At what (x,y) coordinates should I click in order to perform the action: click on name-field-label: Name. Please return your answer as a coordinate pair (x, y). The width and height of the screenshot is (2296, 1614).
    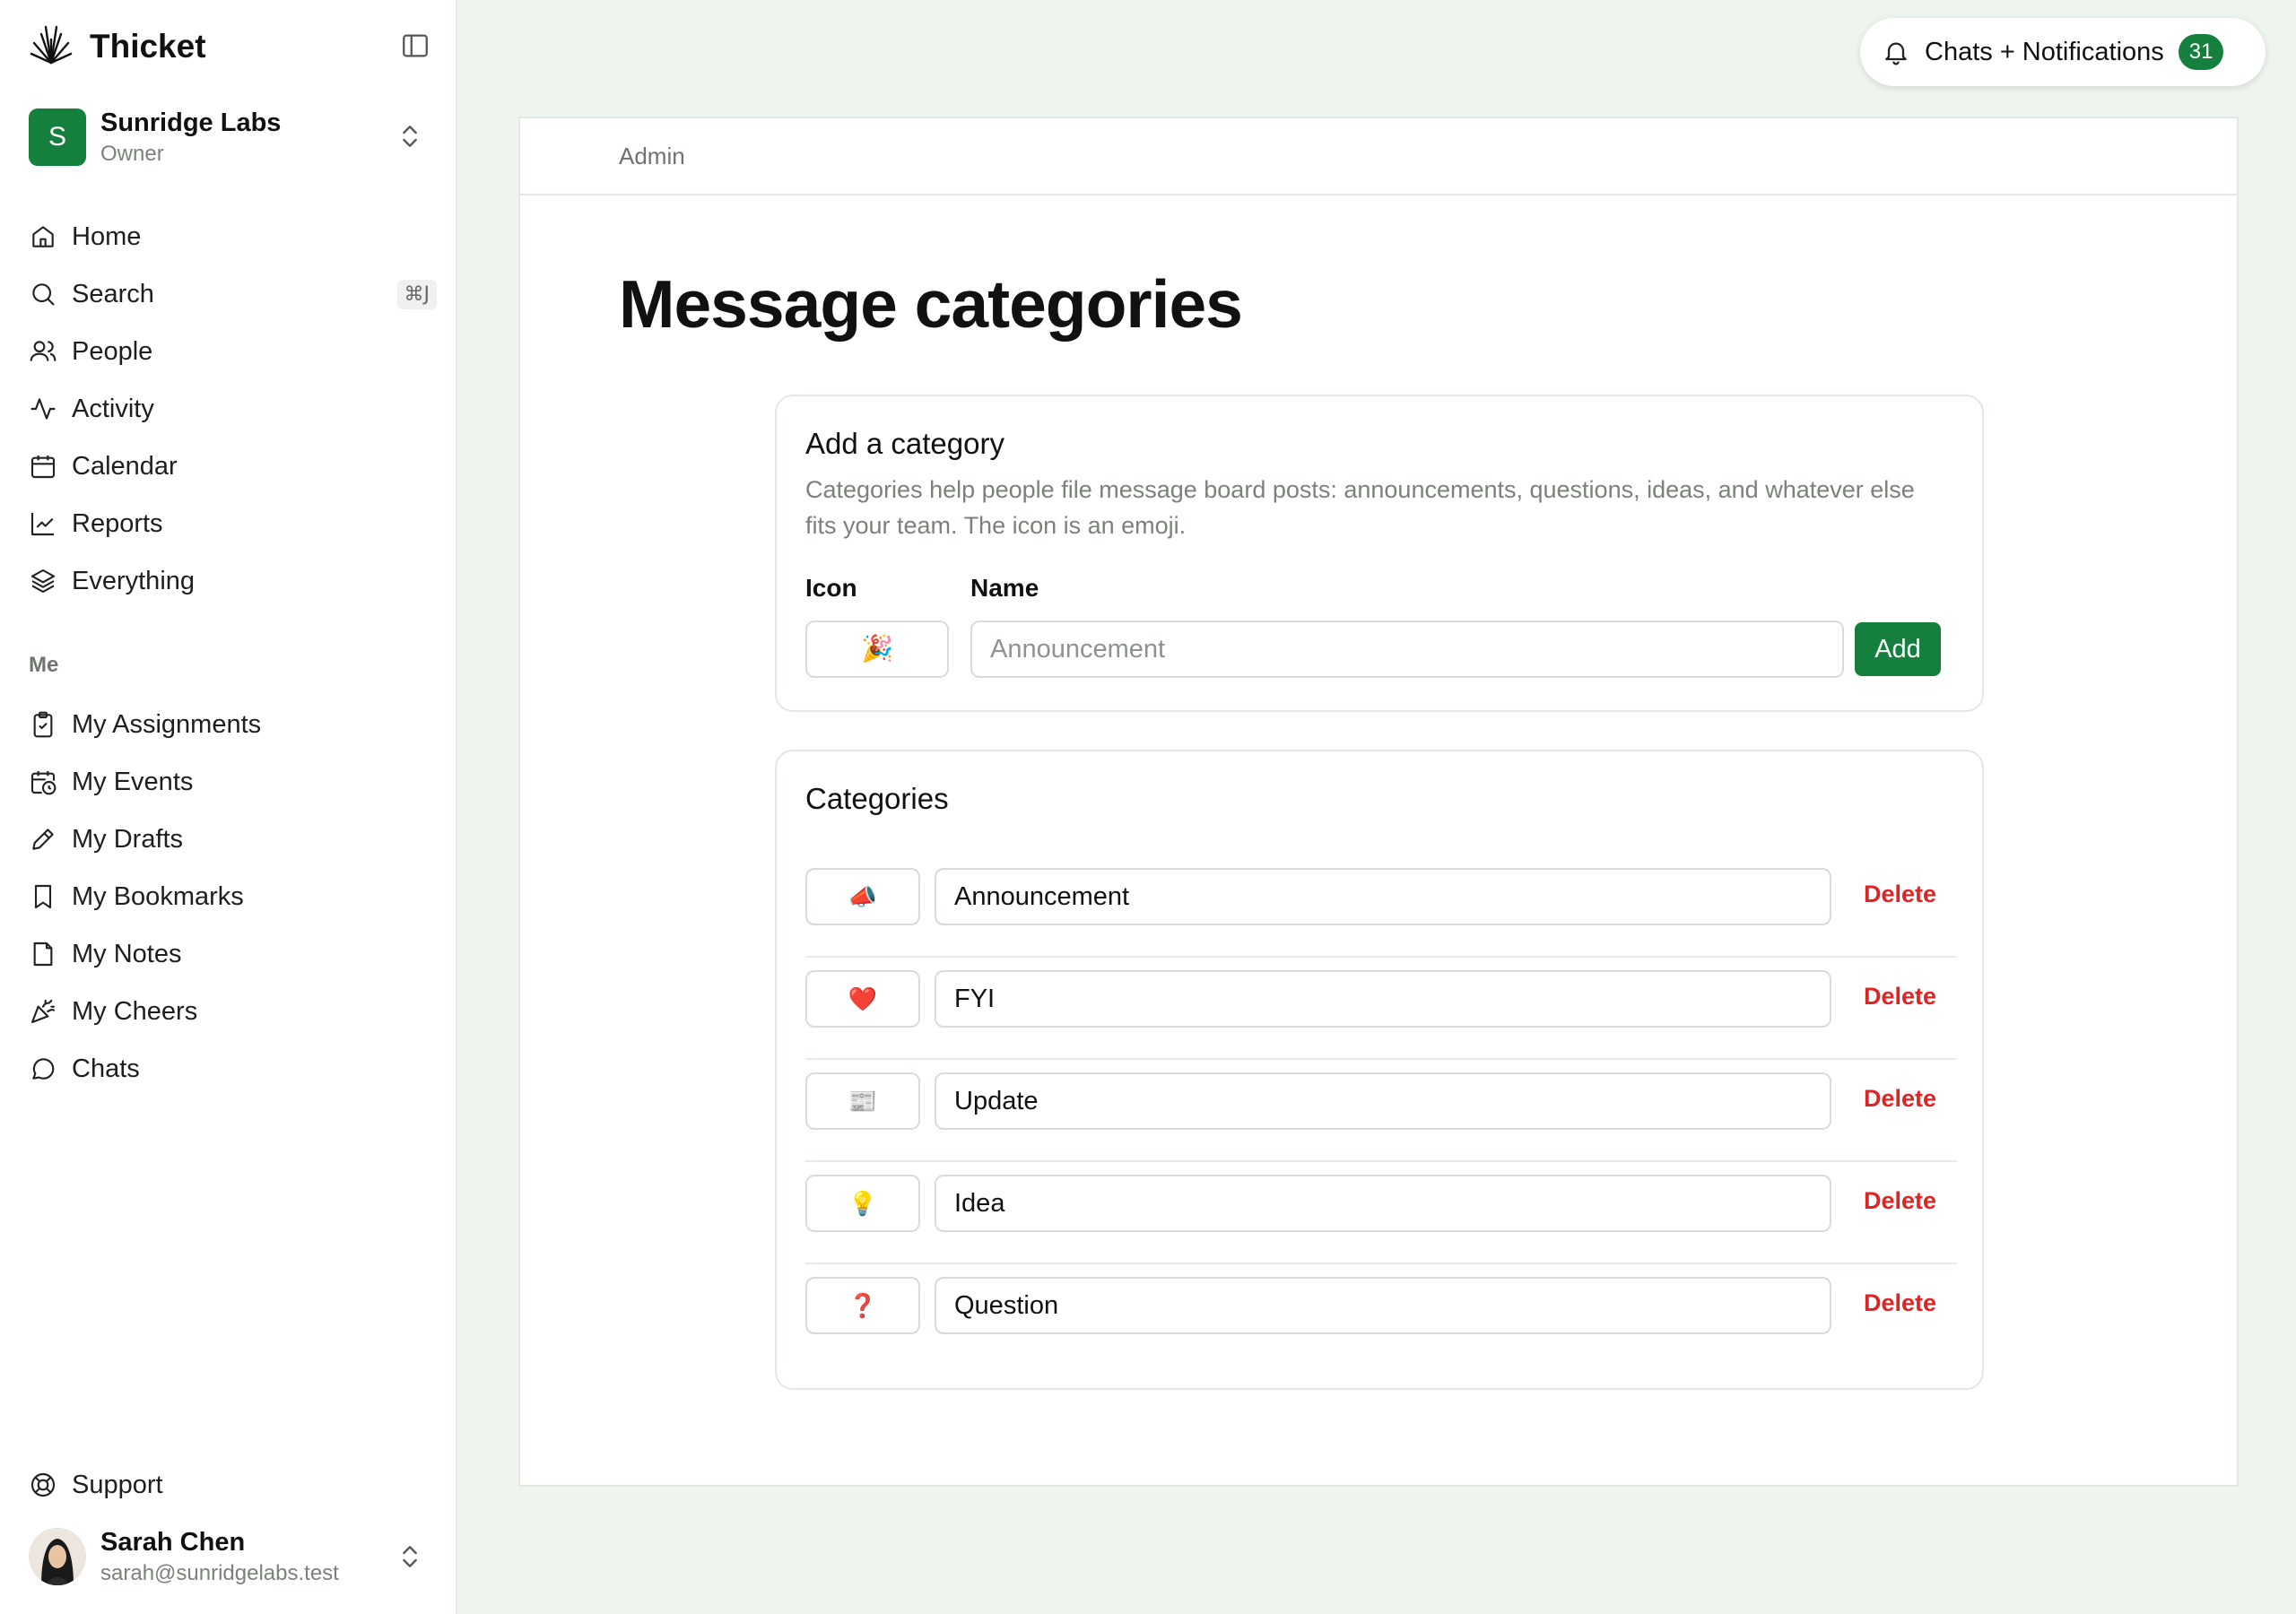
    Looking at the image, I should click on (1004, 588).